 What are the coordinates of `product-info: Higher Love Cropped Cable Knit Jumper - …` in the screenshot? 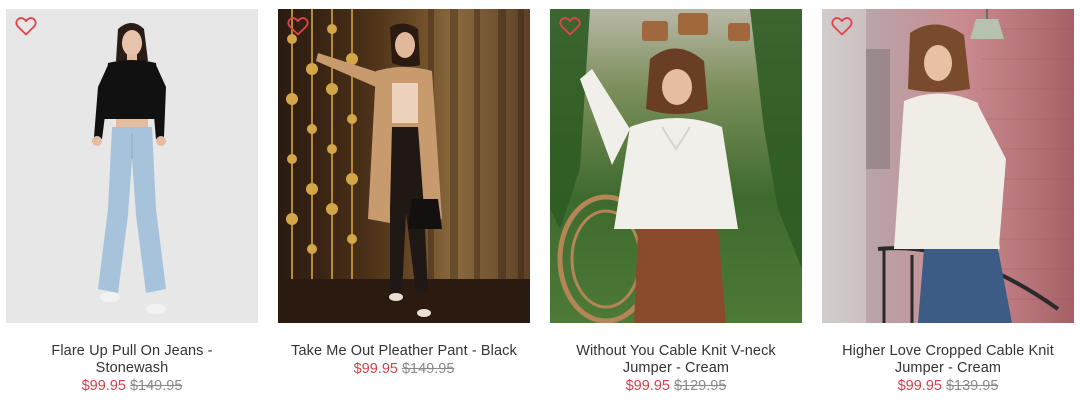 It's located at (948, 359).